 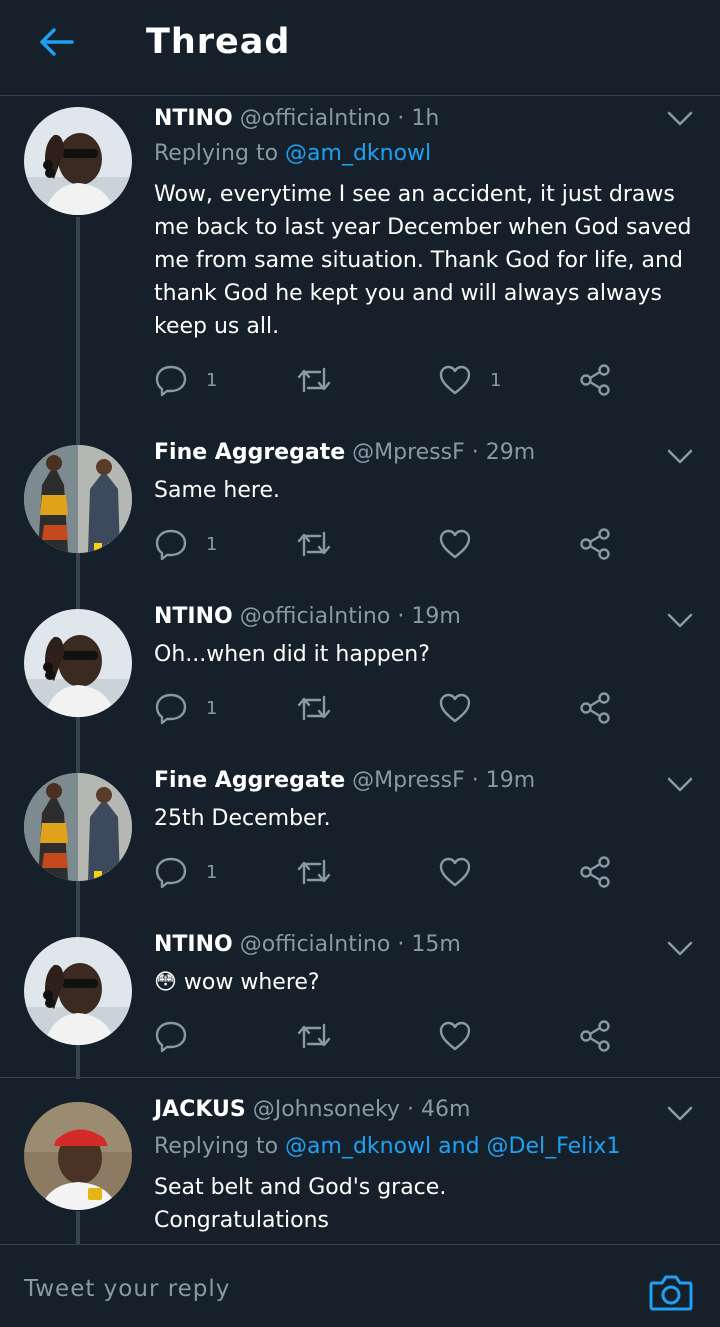 What do you see at coordinates (217, 490) in the screenshot?
I see `tweet-text: Same here.` at bounding box center [217, 490].